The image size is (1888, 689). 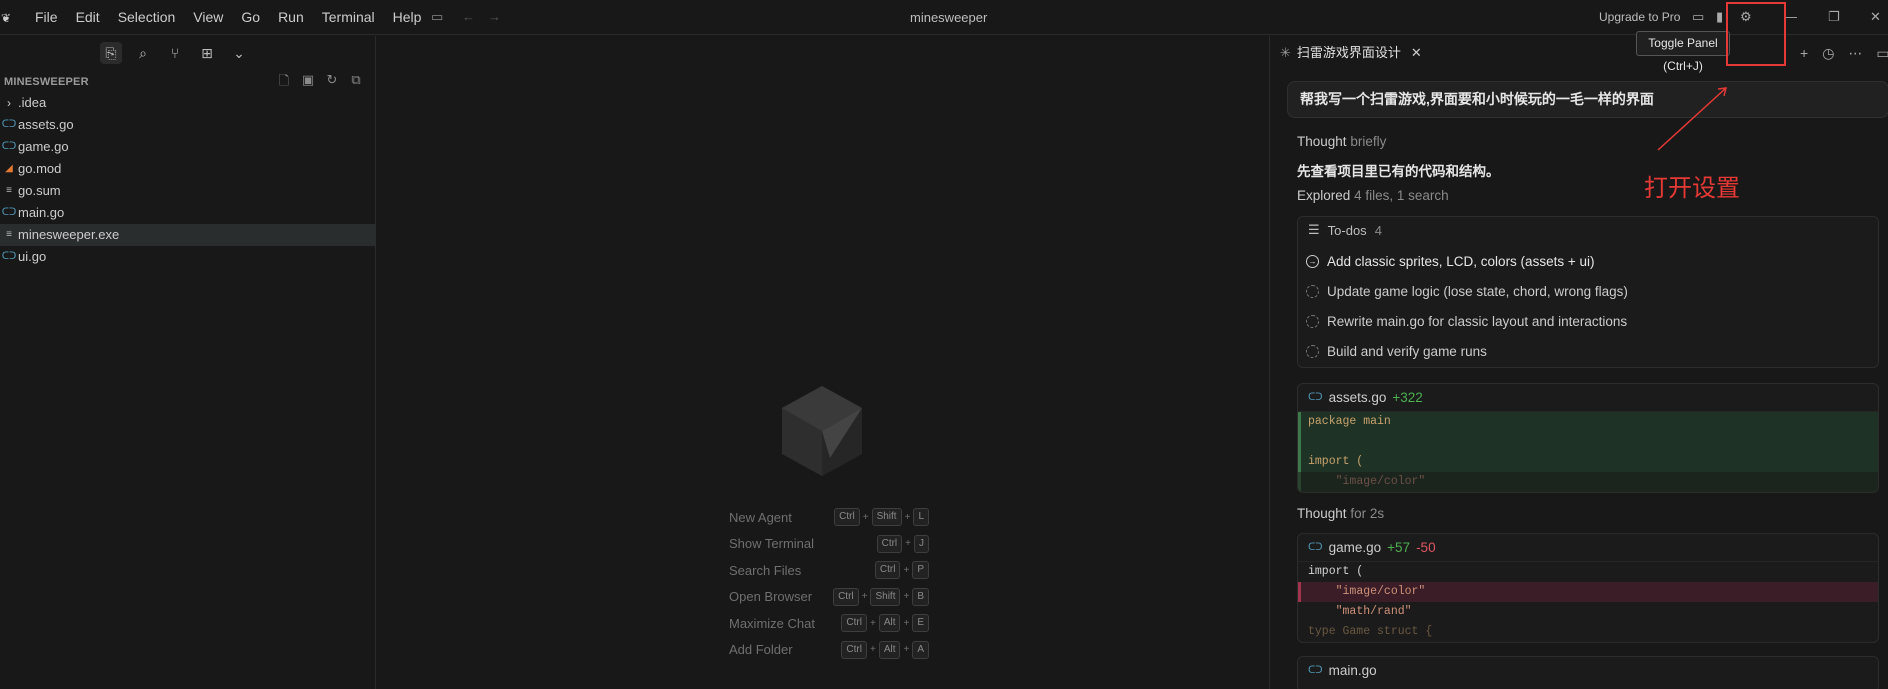 I want to click on explored-label: Explored, so click(x=1324, y=195).